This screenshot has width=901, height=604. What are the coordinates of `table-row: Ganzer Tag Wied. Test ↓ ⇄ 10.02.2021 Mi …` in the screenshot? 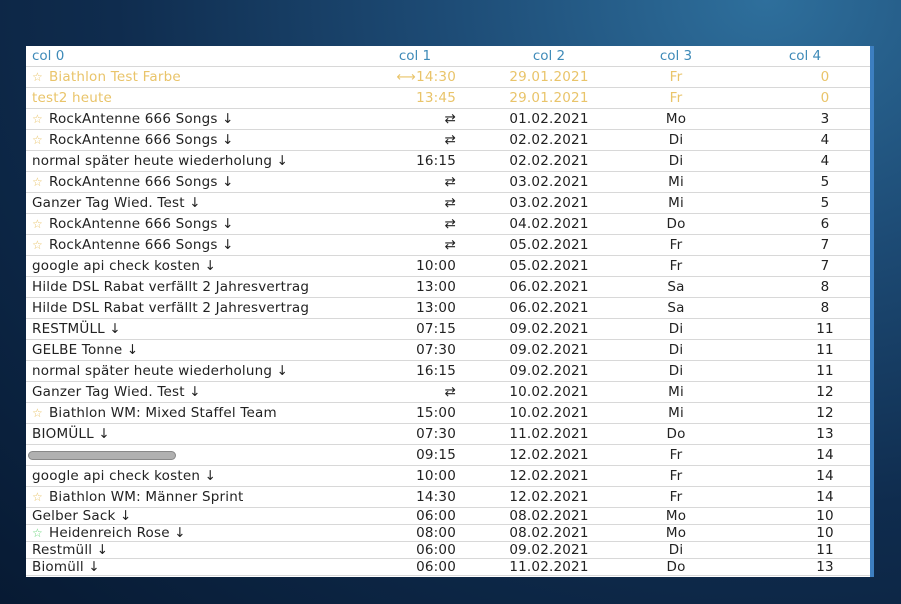 It's located at (448, 392).